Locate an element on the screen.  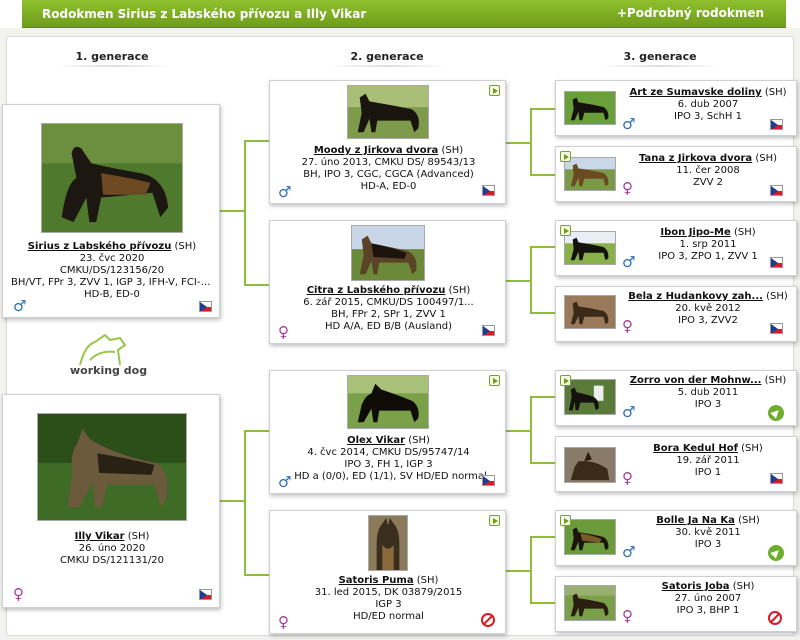
import-arrow-icon is located at coordinates (776, 553).